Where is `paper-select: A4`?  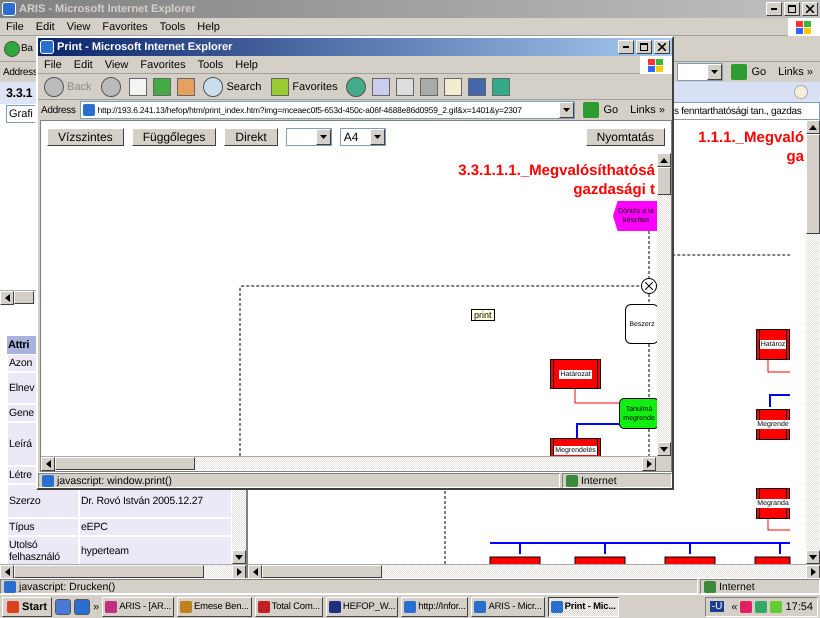 paper-select: A4 is located at coordinates (363, 137).